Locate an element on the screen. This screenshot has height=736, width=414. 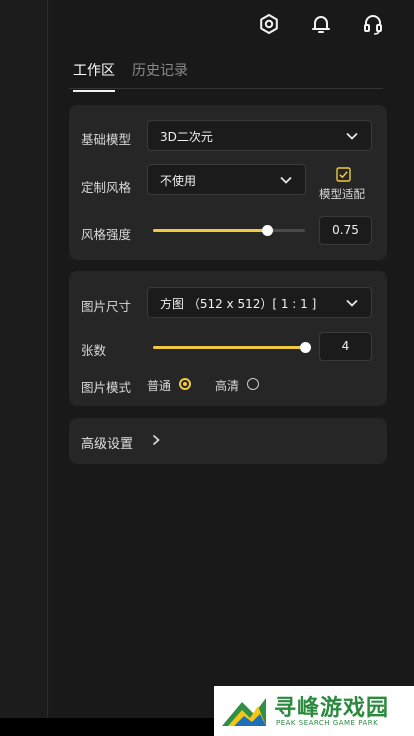
headset-icon is located at coordinates (373, 24).